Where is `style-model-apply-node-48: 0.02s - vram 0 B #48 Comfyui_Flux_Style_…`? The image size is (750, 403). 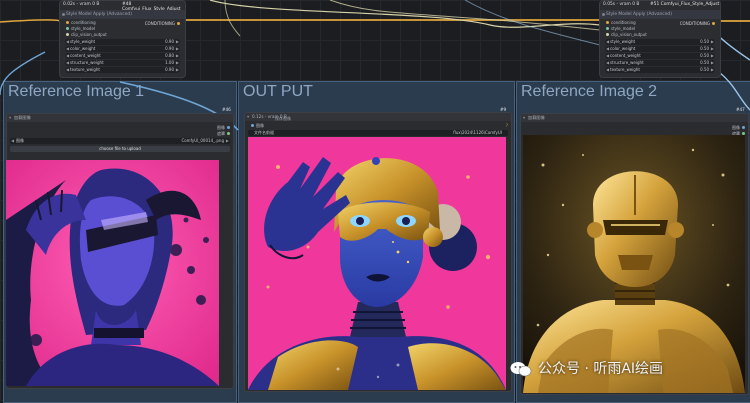 style-model-apply-node-48: 0.02s - vram 0 B #48 Comfyui_Flux_Style_… is located at coordinates (122, 39).